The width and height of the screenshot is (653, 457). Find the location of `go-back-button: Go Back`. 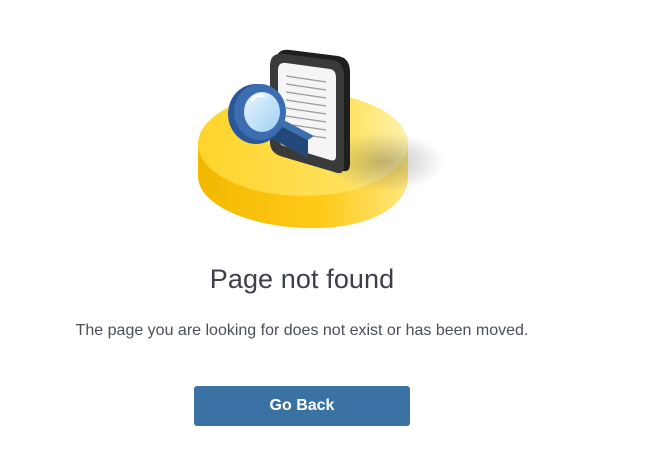

go-back-button: Go Back is located at coordinates (302, 406).